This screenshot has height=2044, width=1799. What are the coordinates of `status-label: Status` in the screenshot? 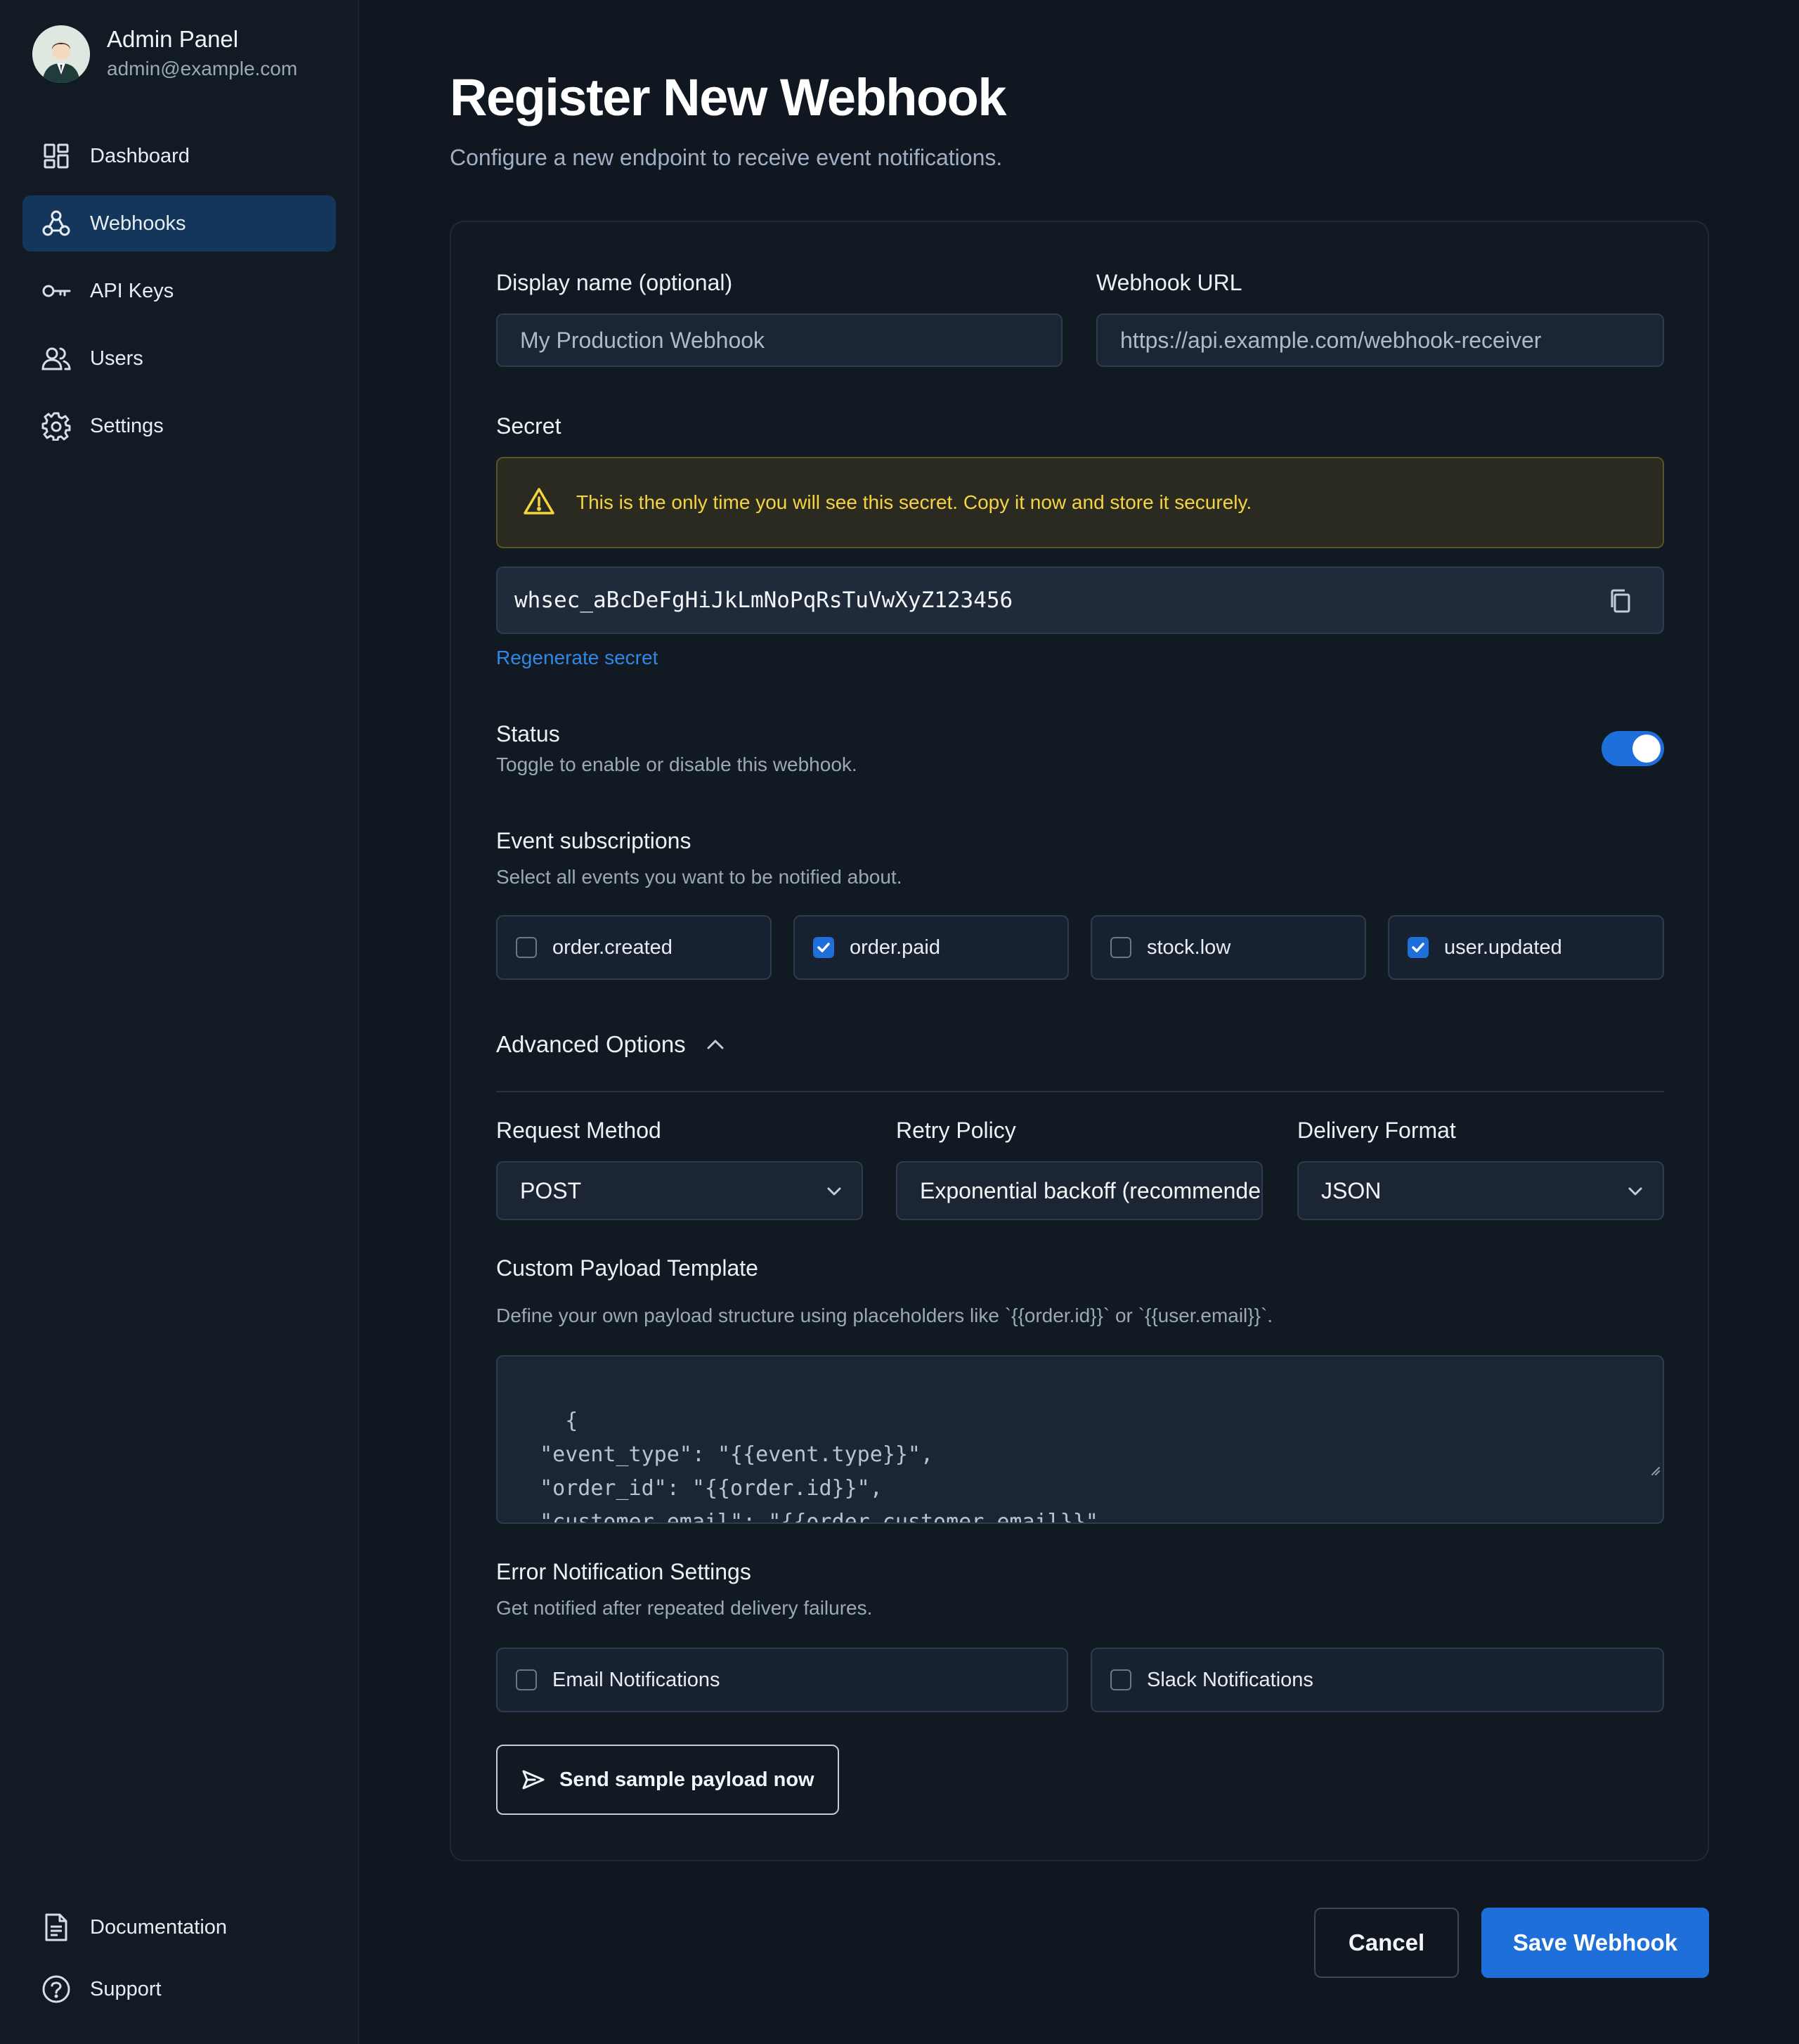 It's located at (528, 733).